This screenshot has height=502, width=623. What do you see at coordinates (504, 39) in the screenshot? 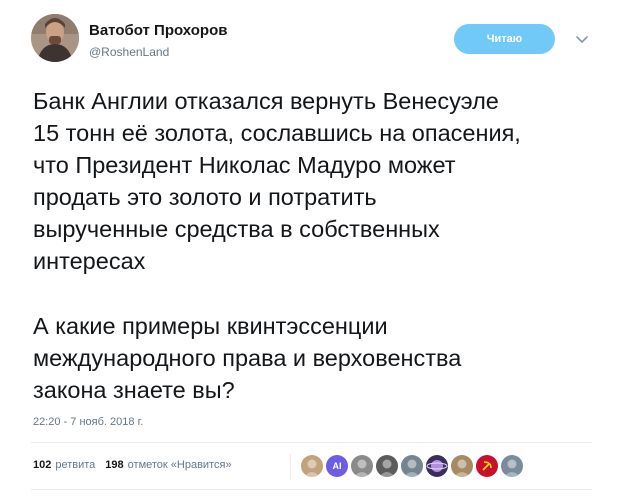
I see `following-button: Читаю` at bounding box center [504, 39].